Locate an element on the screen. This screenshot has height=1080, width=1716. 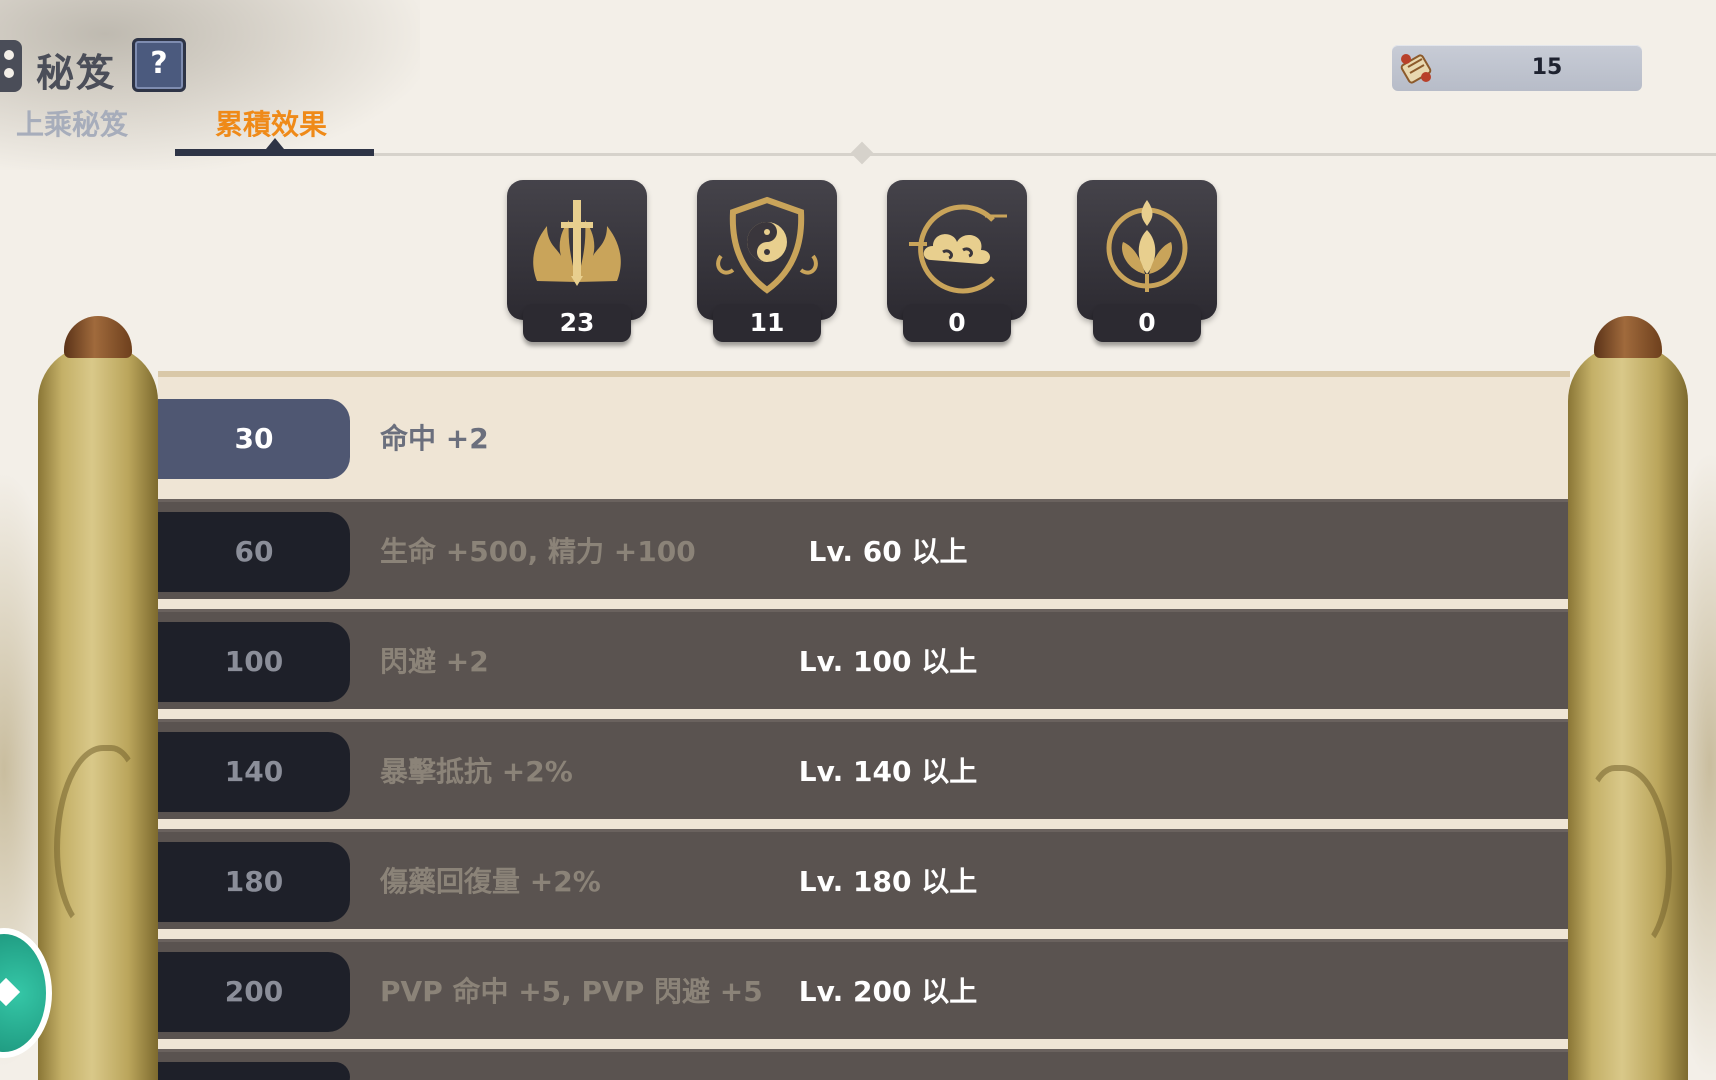
category-count: 11 is located at coordinates (767, 323).